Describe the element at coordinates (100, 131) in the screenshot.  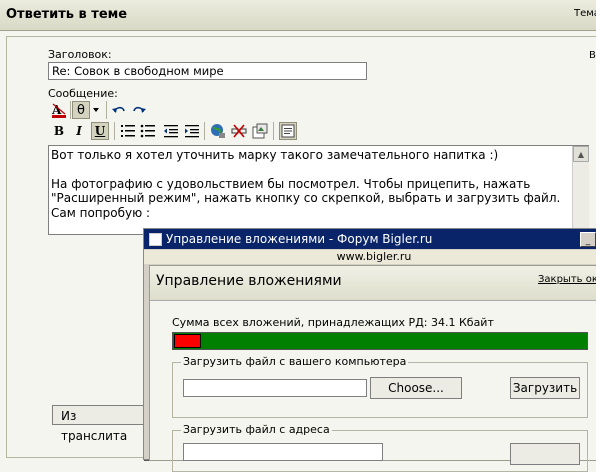
I see `underline-button: U` at that location.